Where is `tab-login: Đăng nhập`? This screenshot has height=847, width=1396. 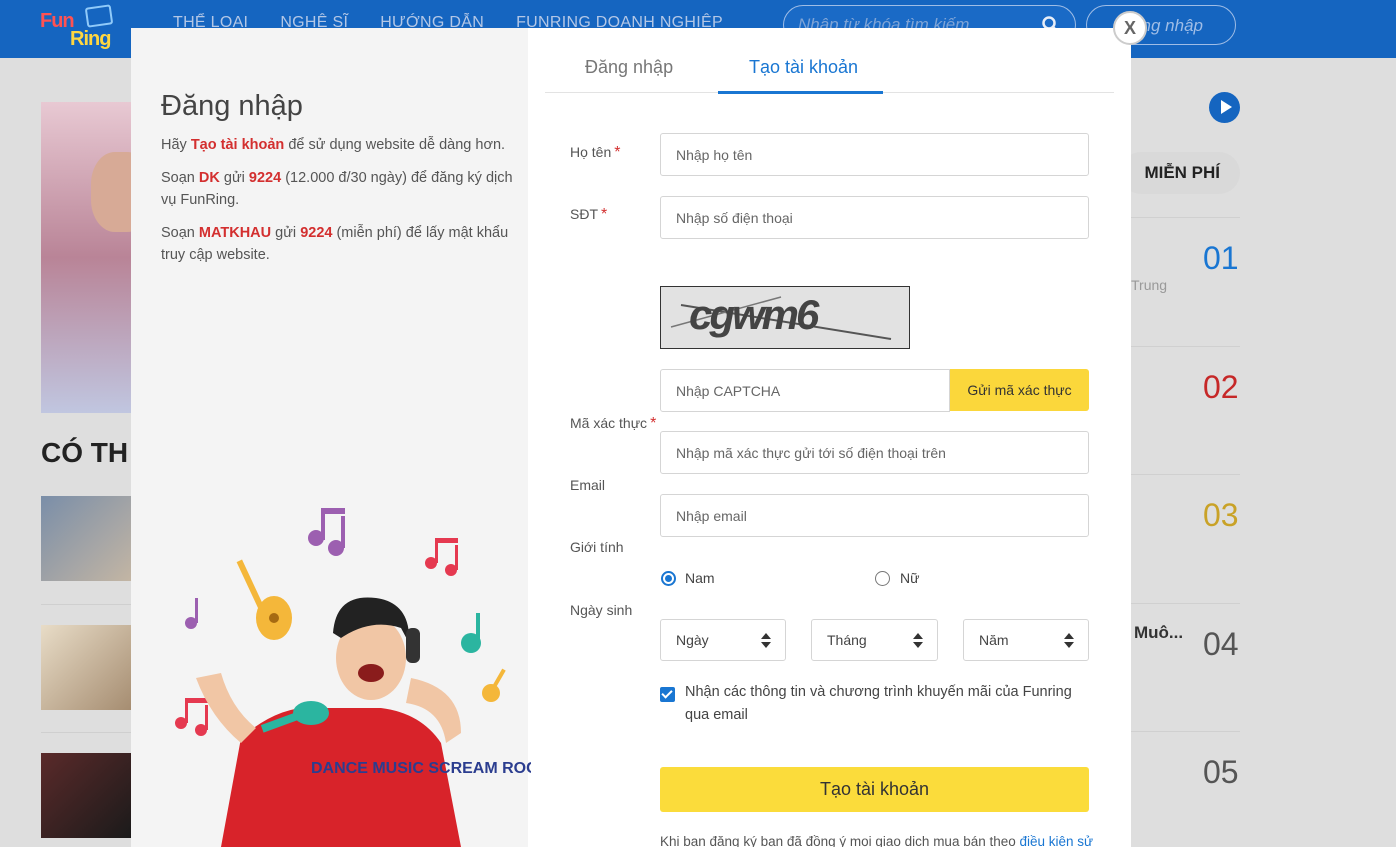
tab-login: Đăng nhập is located at coordinates (629, 67).